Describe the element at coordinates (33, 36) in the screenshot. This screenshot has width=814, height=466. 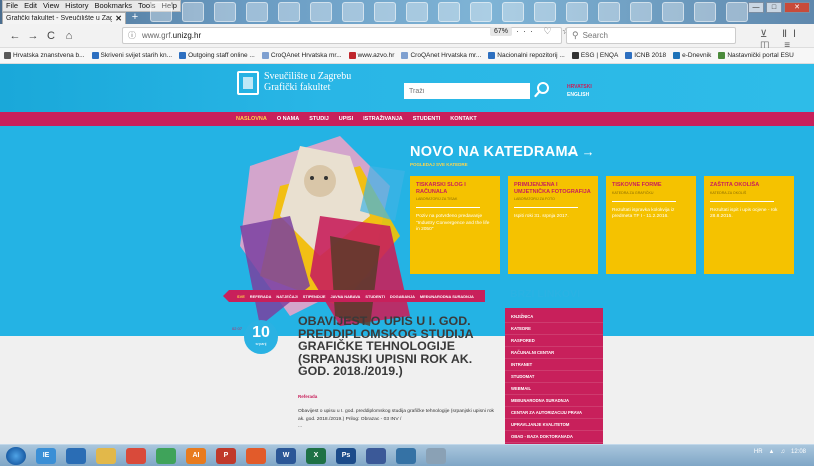
I see `forward-arrow-icon: →` at that location.